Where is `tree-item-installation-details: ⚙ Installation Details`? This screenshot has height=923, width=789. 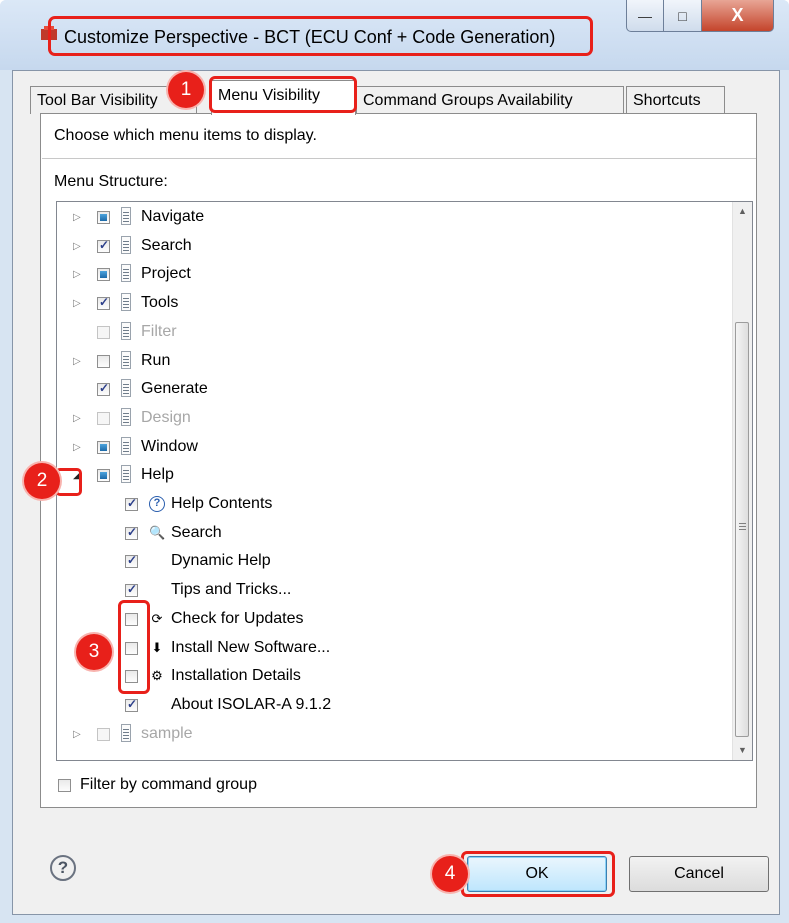
tree-item-installation-details: ⚙ Installation Details is located at coordinates (395, 677).